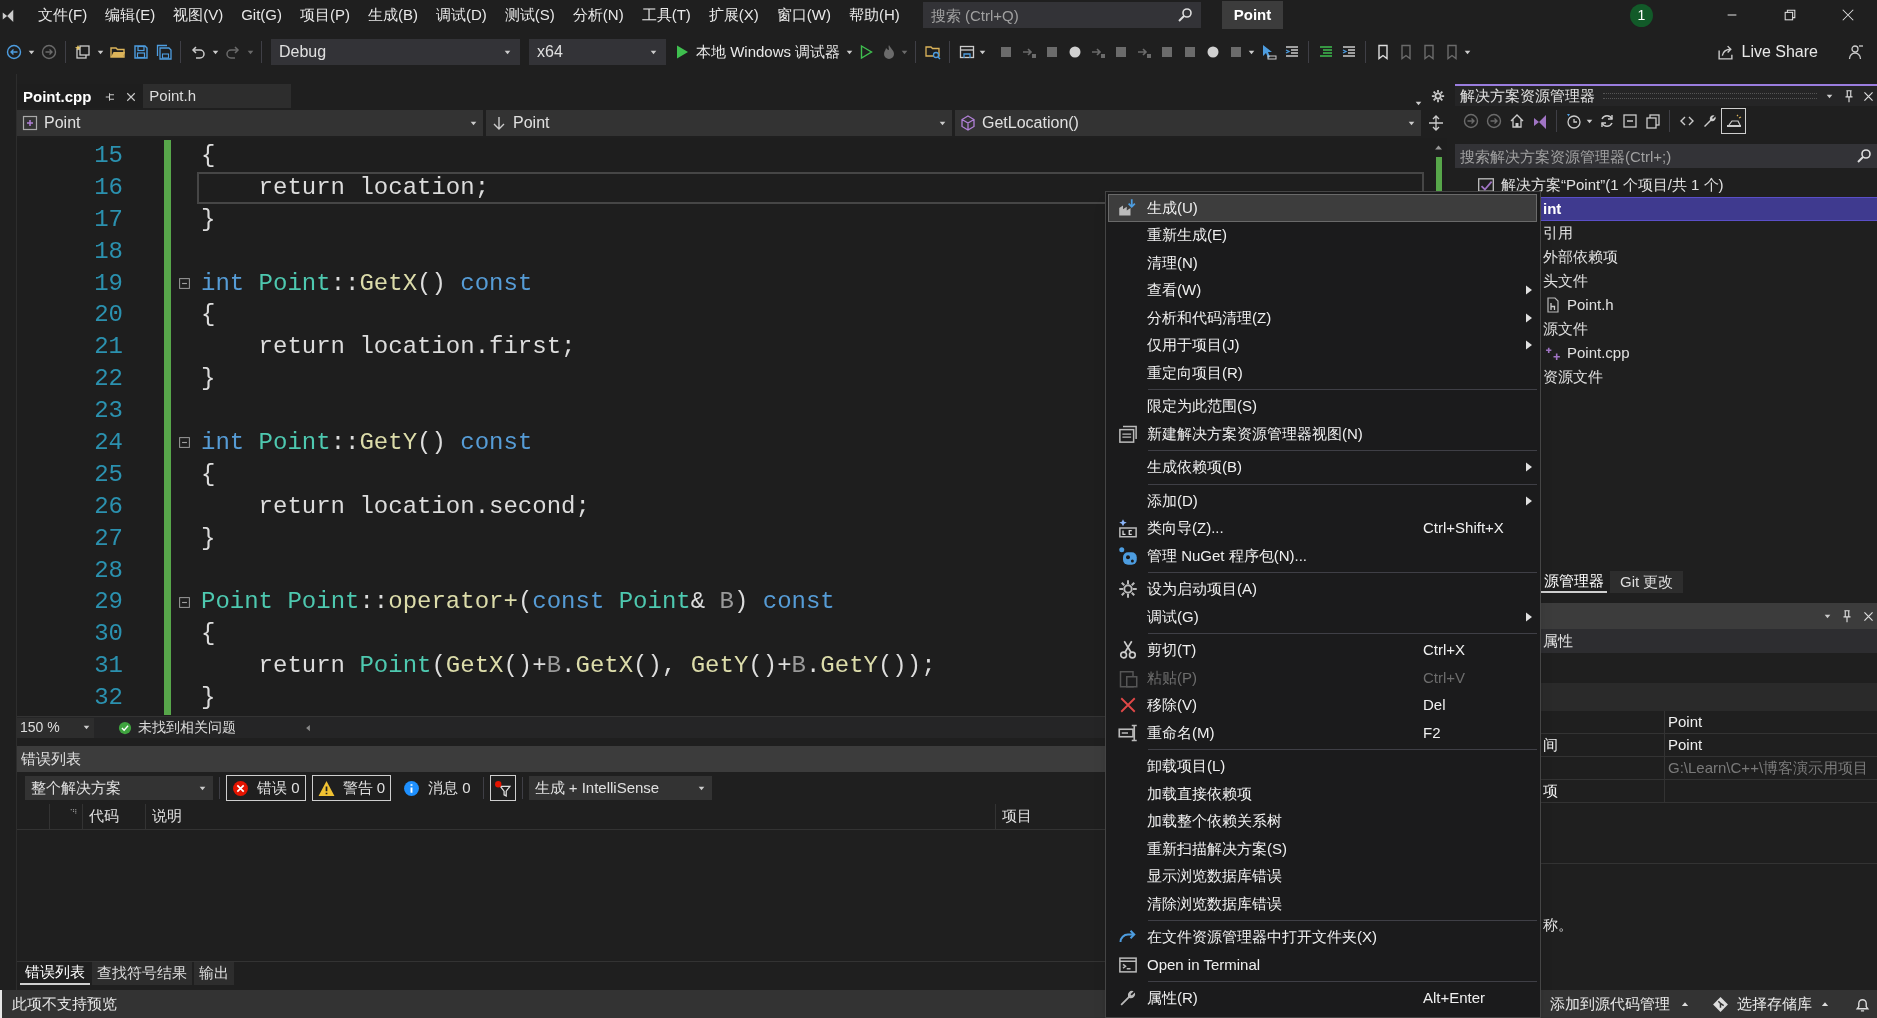 The height and width of the screenshot is (1018, 1877). What do you see at coordinates (325, 15) in the screenshot?
I see `menu-item: 项目(P)` at bounding box center [325, 15].